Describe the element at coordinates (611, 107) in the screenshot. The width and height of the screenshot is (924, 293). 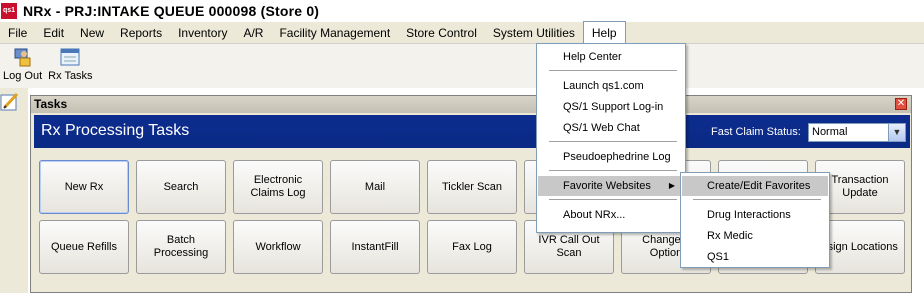
I see `qs1-support-login-item: QS/1 Support Log-in` at that location.